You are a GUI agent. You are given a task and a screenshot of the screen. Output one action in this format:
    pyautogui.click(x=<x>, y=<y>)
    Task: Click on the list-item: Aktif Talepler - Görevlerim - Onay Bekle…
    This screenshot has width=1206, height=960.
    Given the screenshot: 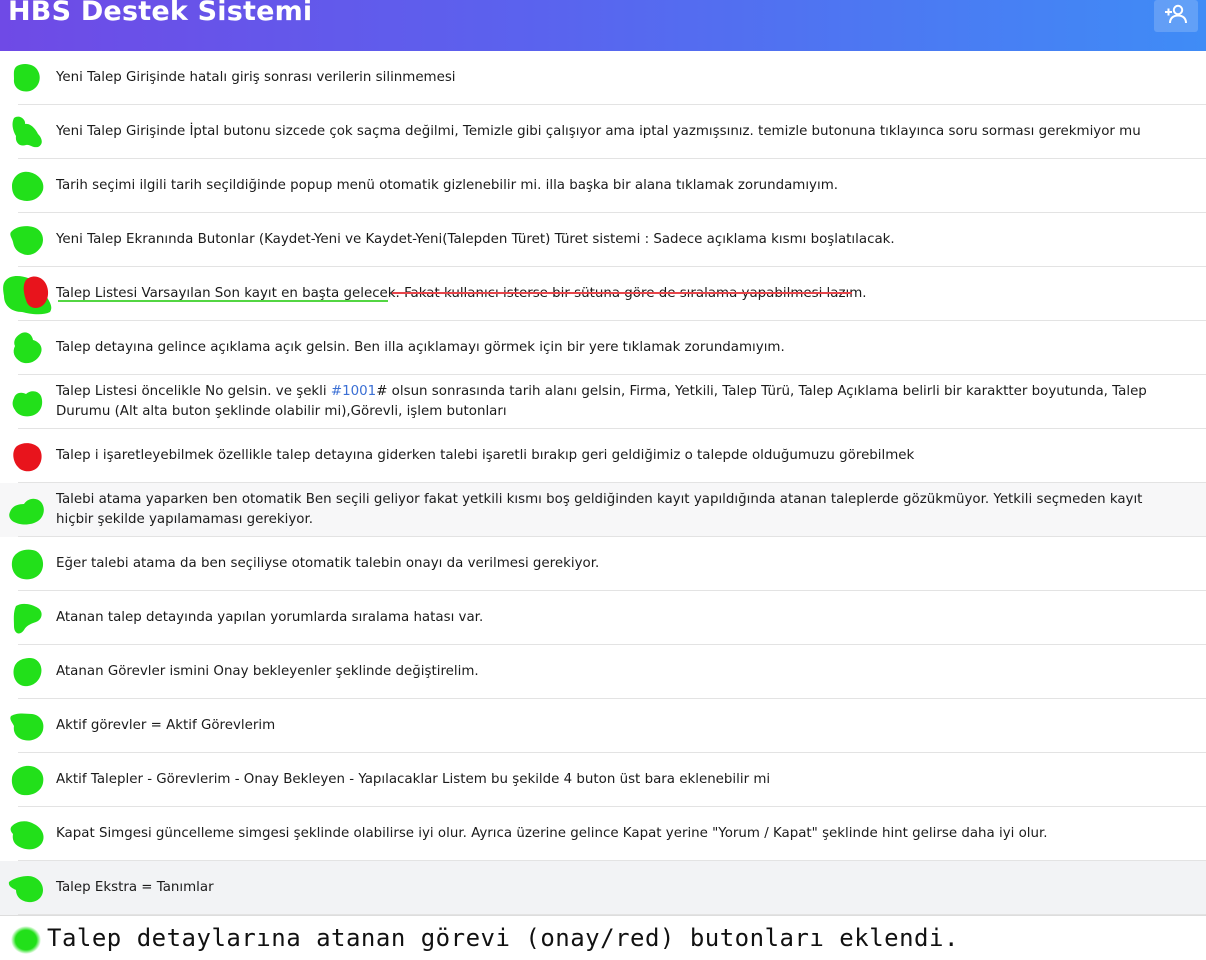 What is the action you would take?
    pyautogui.click(x=603, y=780)
    